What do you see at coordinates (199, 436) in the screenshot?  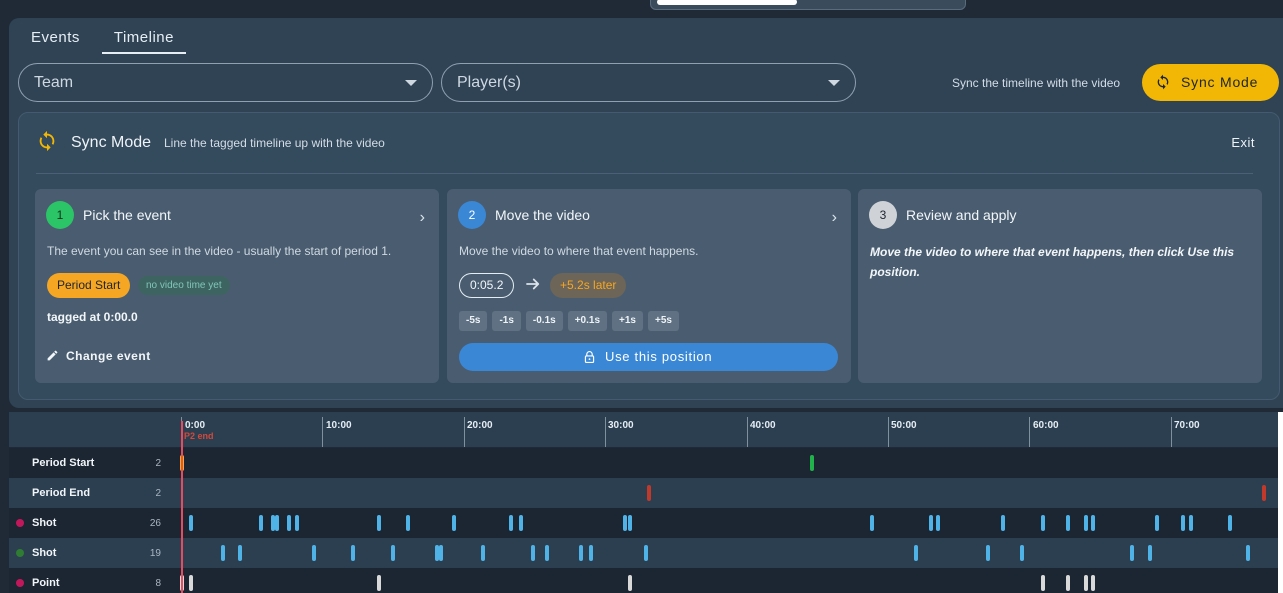 I see `marker-label: P2 end` at bounding box center [199, 436].